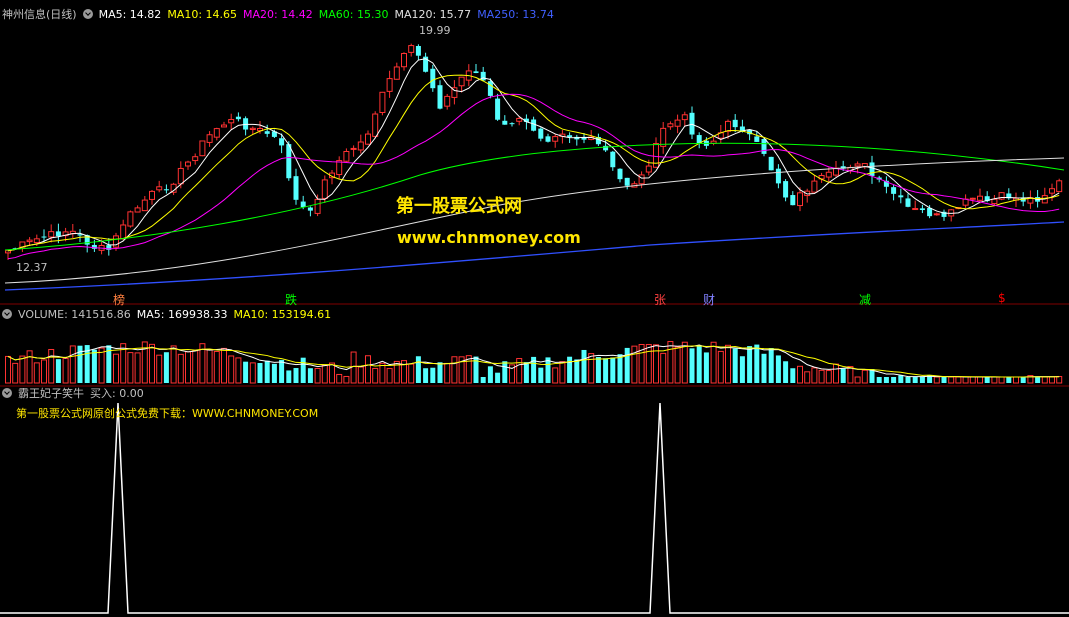 The width and height of the screenshot is (1069, 617). Describe the element at coordinates (709, 299) in the screenshot. I see `event-marker: 财` at that location.